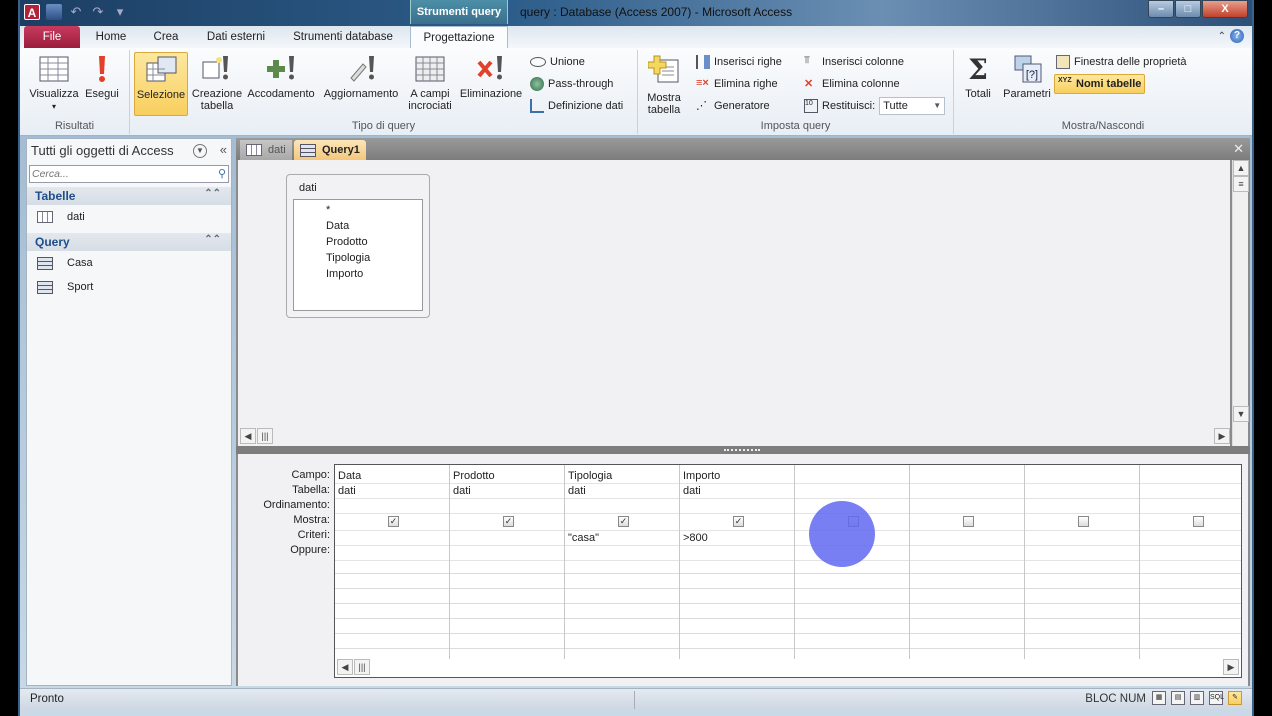  I want to click on pivot-table-view-icon: ▤, so click(1178, 698).